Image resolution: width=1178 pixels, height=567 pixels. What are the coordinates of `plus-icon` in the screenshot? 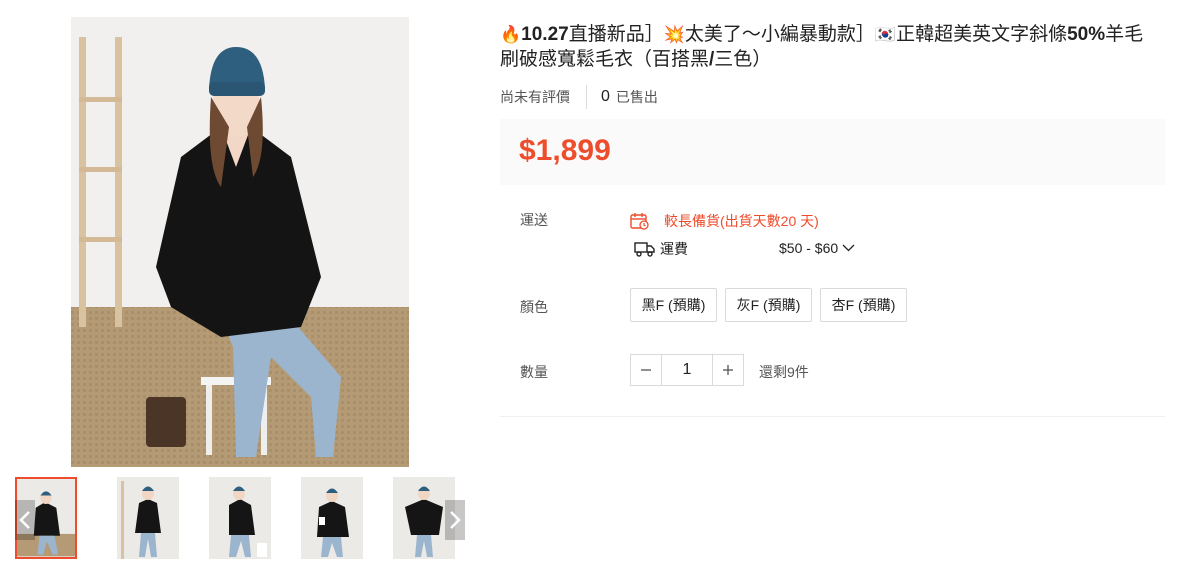 It's located at (728, 370).